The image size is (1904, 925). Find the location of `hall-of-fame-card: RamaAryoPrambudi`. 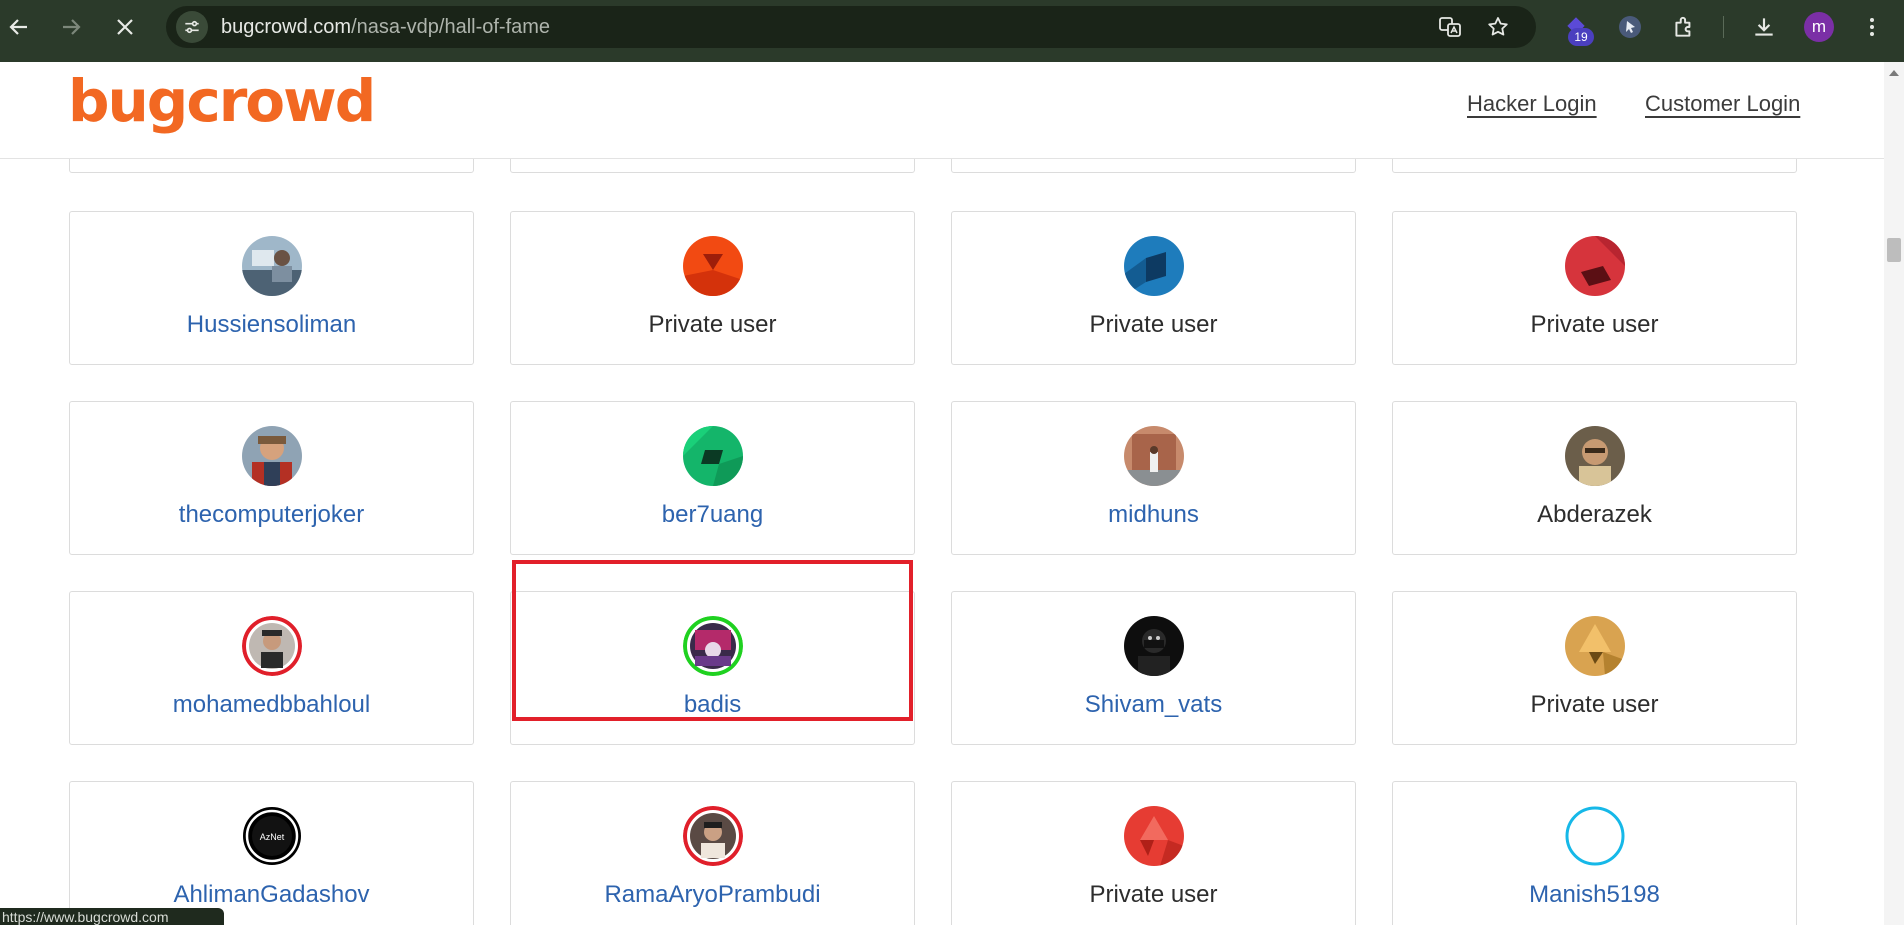

hall-of-fame-card: RamaAryoPrambudi is located at coordinates (712, 853).